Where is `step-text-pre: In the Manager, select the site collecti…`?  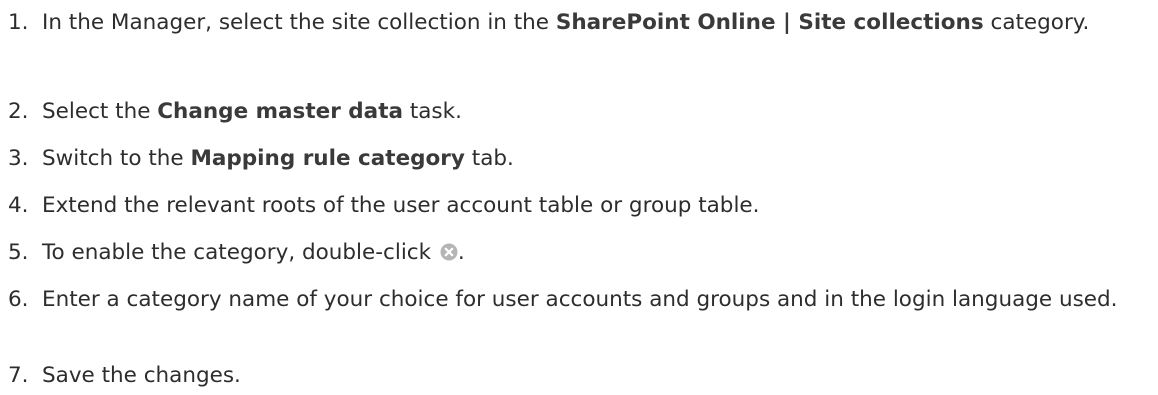
step-text-pre: In the Manager, select the site collecti… is located at coordinates (299, 22).